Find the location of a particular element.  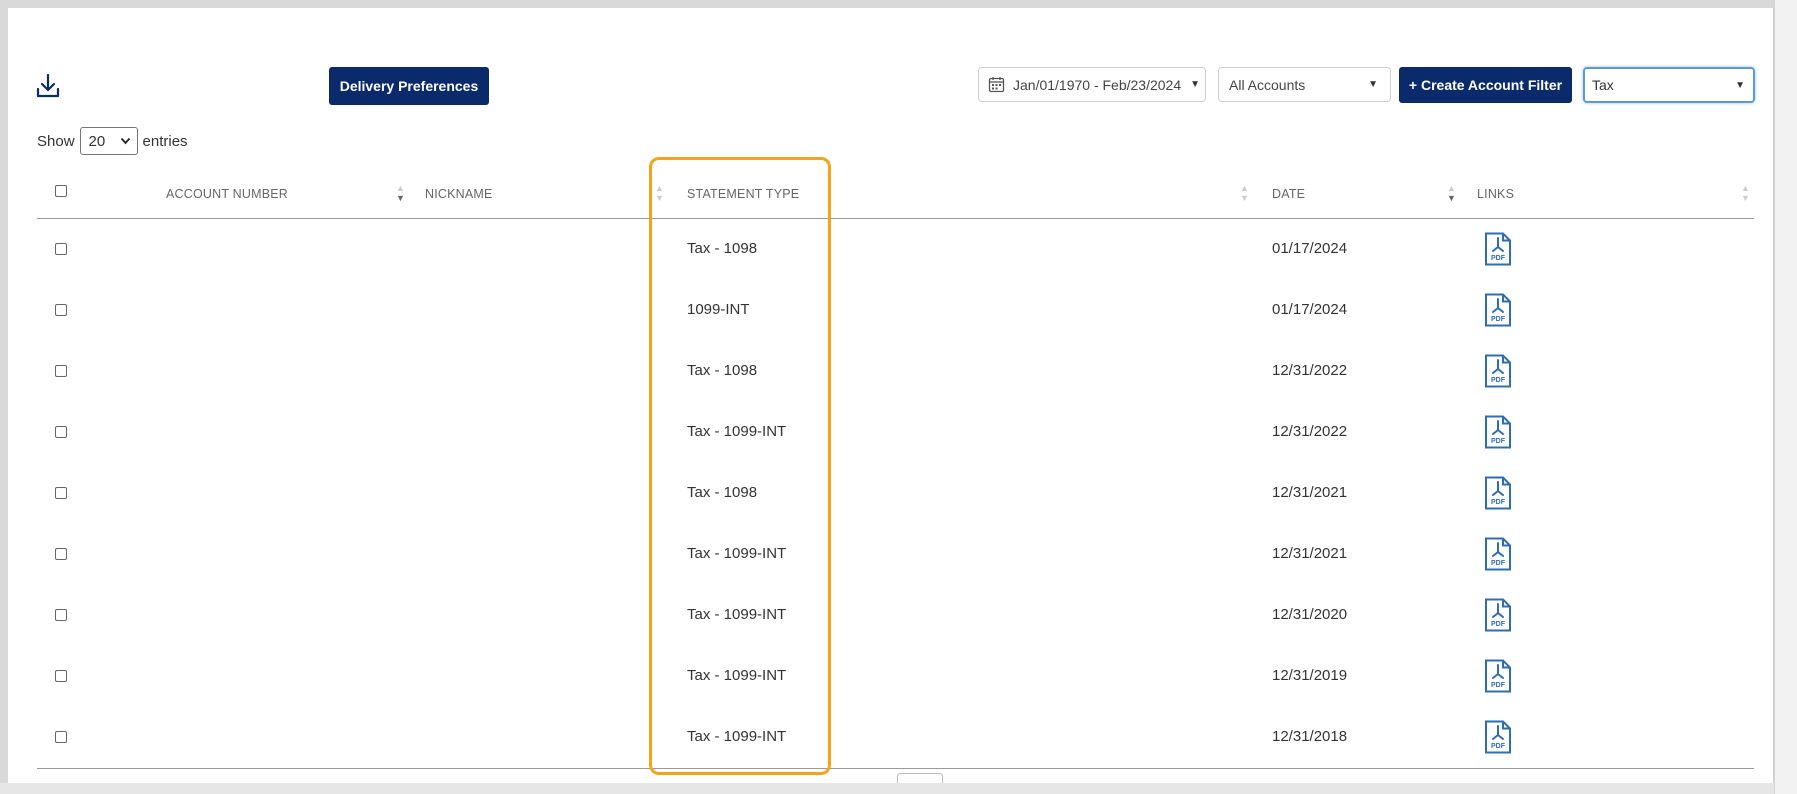

table-row: Tax - 1099-INT 12/31/2021 PDF is located at coordinates (895, 554).